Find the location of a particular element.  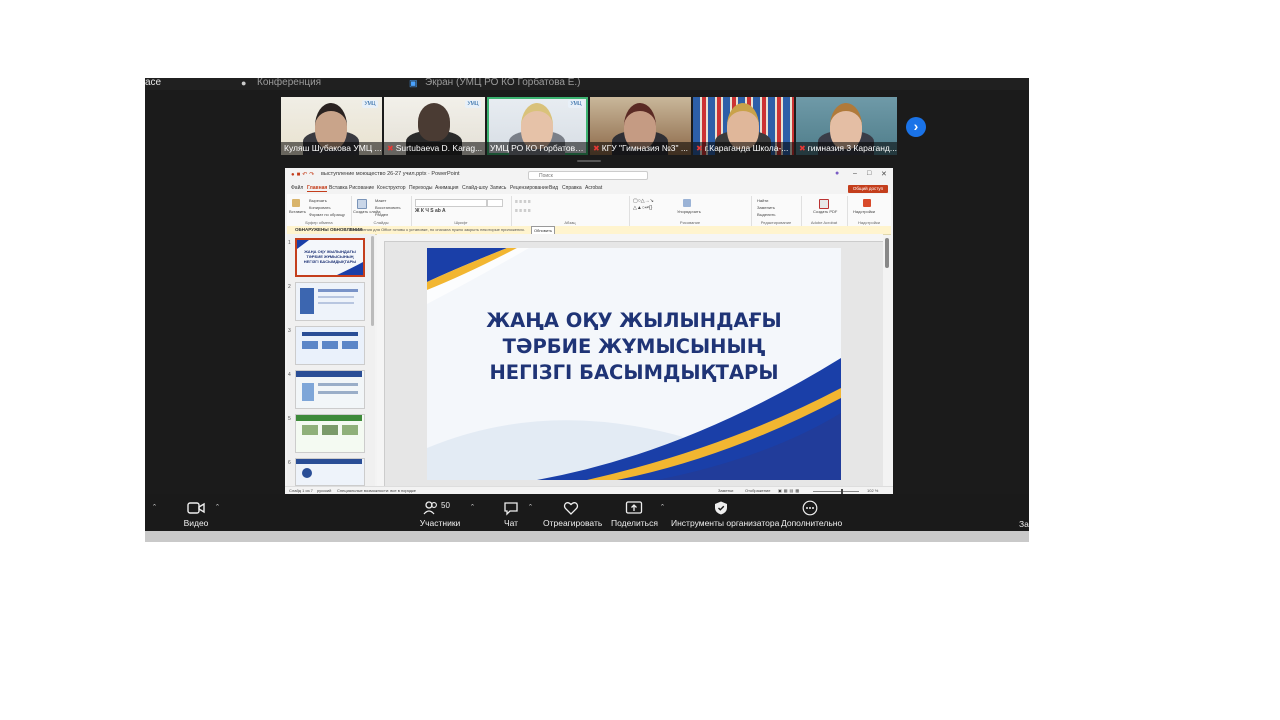

ppt-search-box: Поиск is located at coordinates (588, 175).